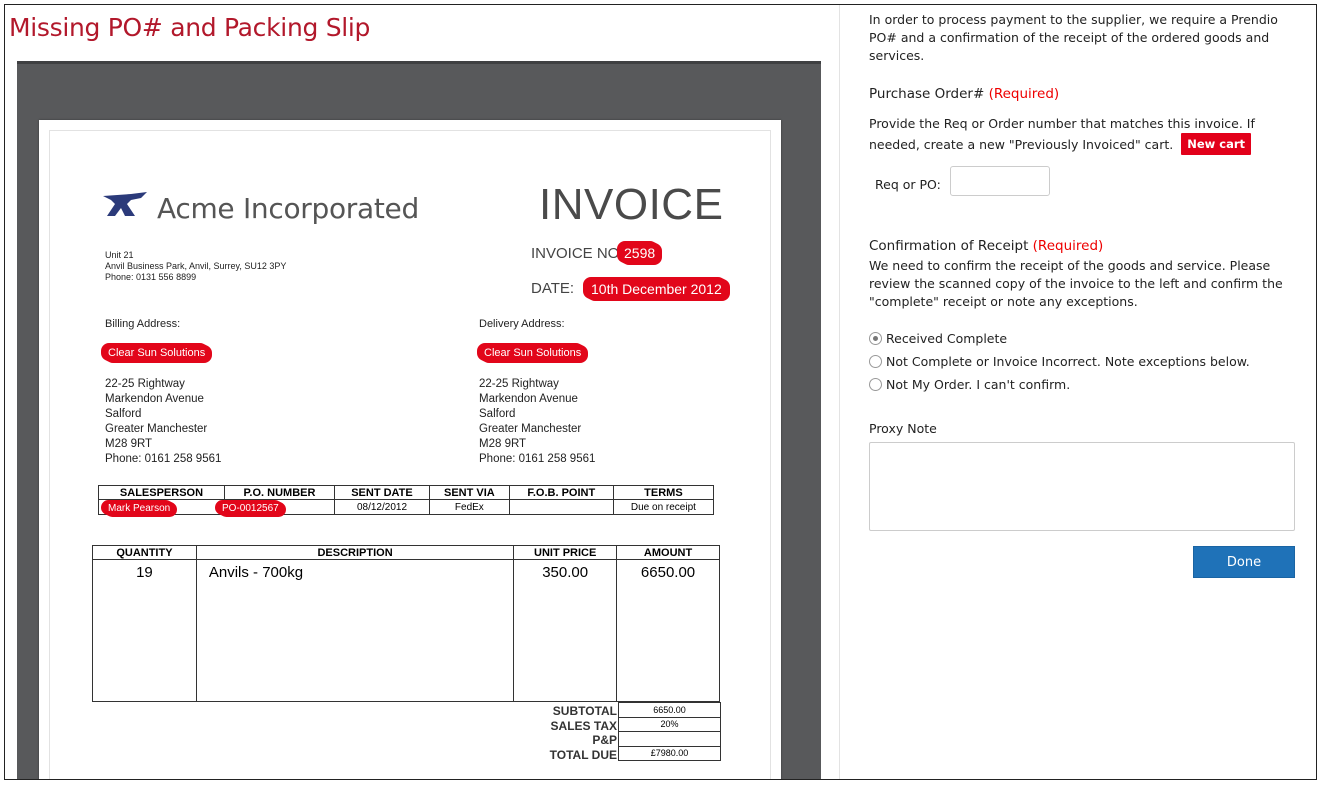  What do you see at coordinates (640, 253) in the screenshot?
I see `invoice-number: 2598` at bounding box center [640, 253].